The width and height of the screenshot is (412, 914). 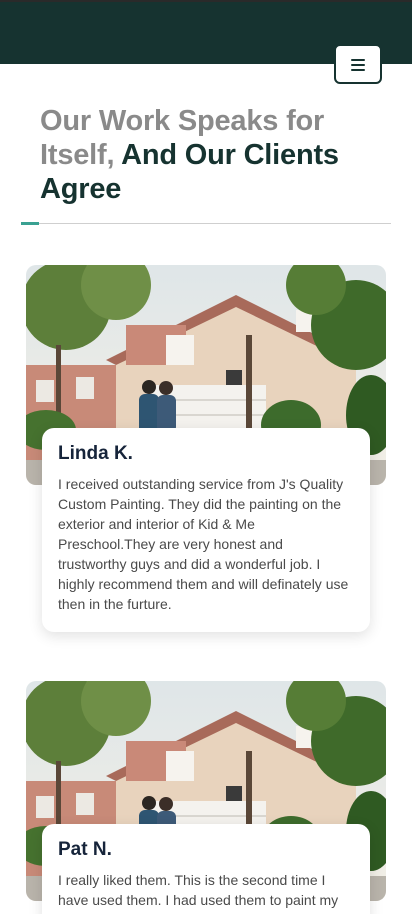 I want to click on hamburger-icon, so click(x=358, y=64).